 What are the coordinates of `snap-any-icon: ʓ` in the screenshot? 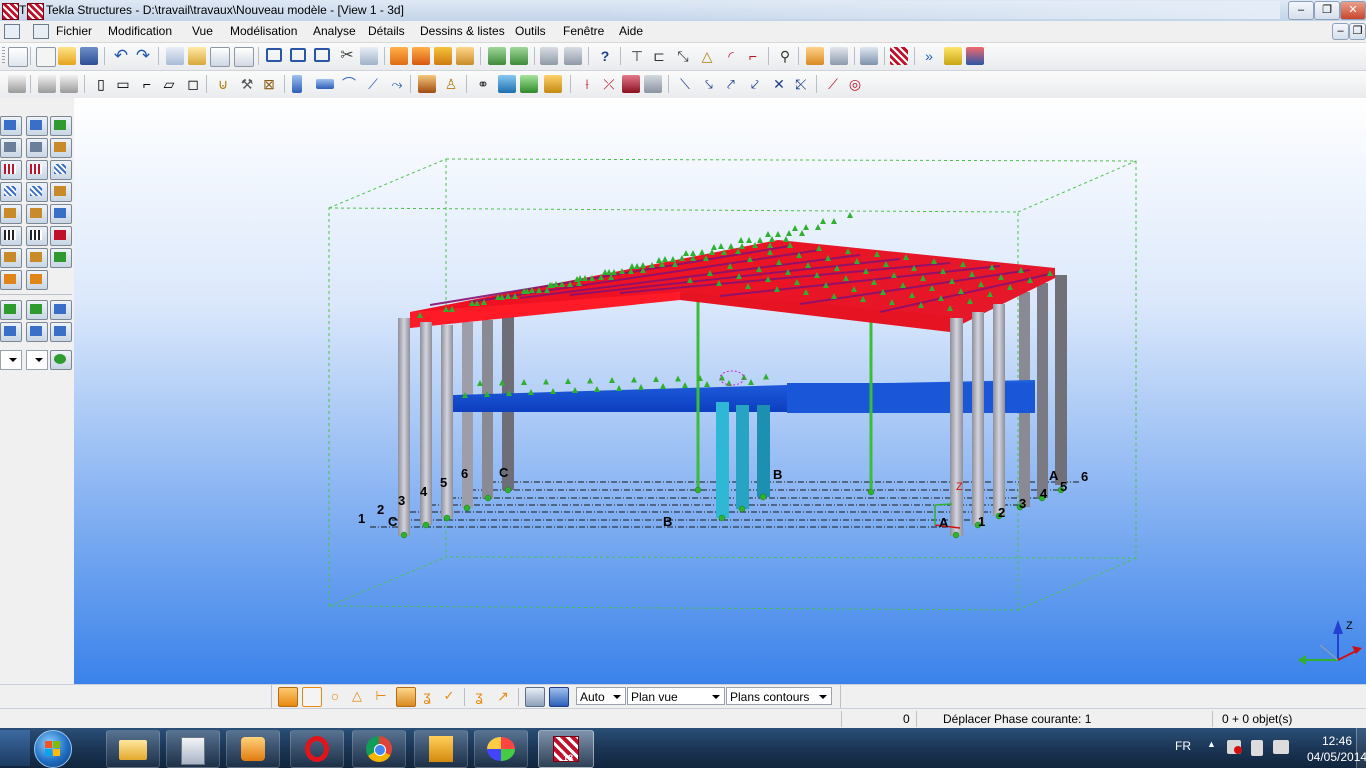 It's located at (479, 696).